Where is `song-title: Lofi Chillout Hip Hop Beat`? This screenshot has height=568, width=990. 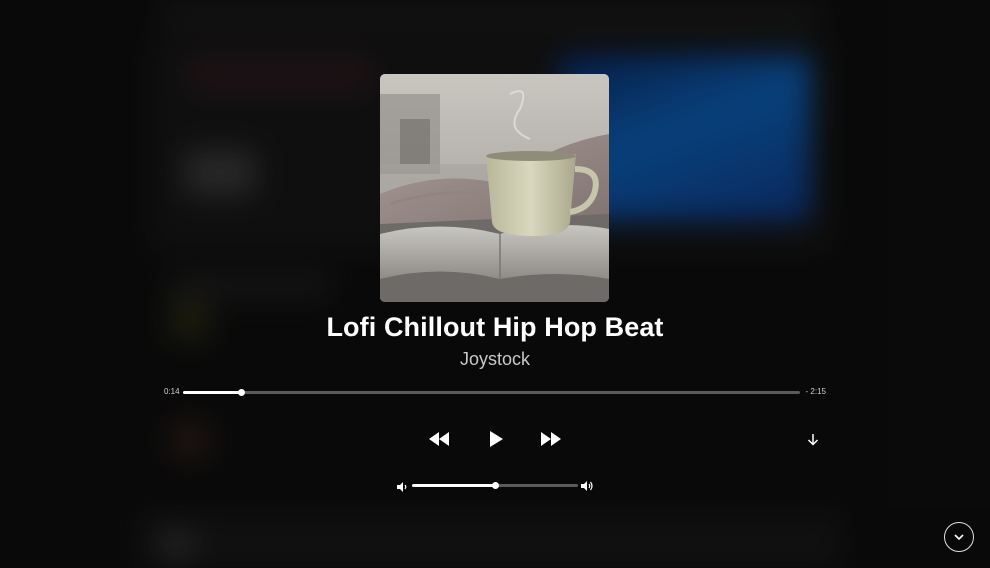 song-title: Lofi Chillout Hip Hop Beat is located at coordinates (495, 327).